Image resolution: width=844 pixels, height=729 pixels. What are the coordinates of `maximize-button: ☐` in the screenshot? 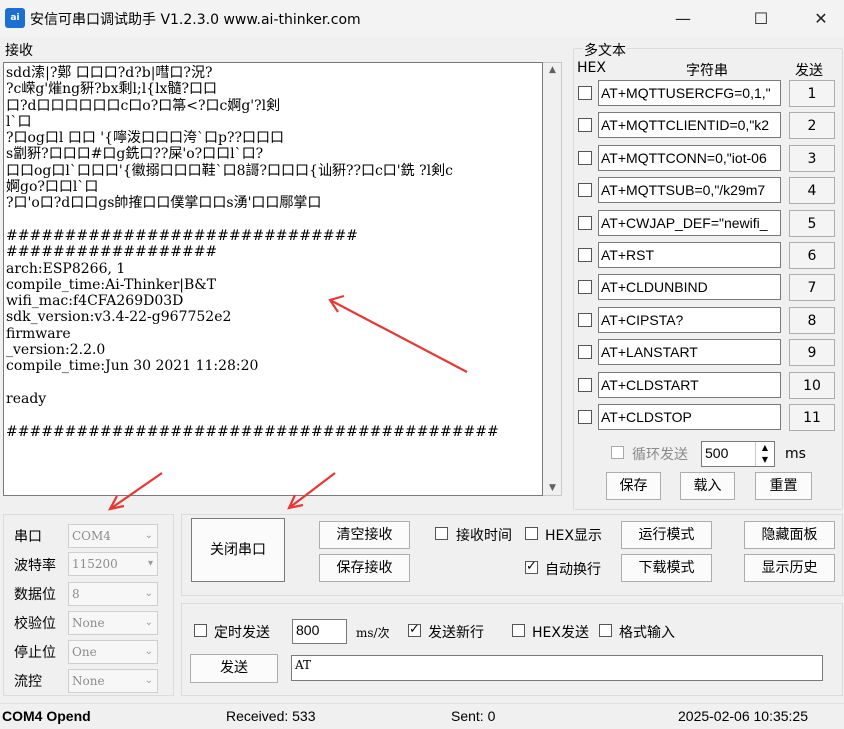 It's located at (761, 19).